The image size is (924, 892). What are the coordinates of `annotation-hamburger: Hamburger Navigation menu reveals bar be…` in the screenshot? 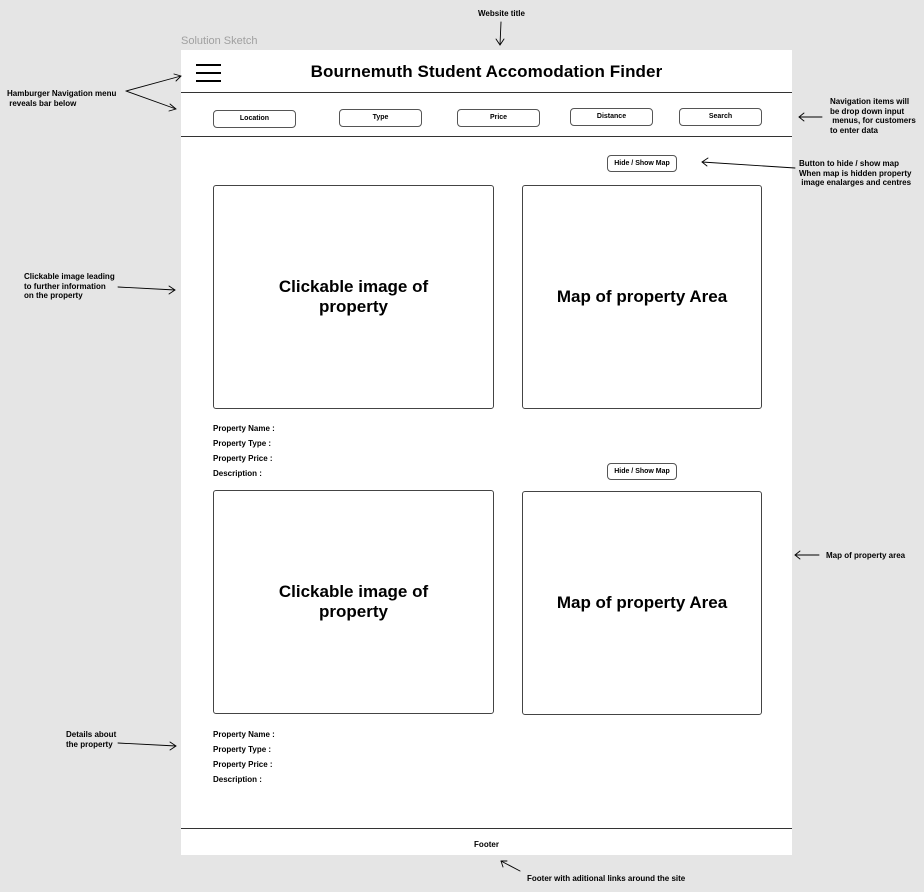 It's located at (62, 98).